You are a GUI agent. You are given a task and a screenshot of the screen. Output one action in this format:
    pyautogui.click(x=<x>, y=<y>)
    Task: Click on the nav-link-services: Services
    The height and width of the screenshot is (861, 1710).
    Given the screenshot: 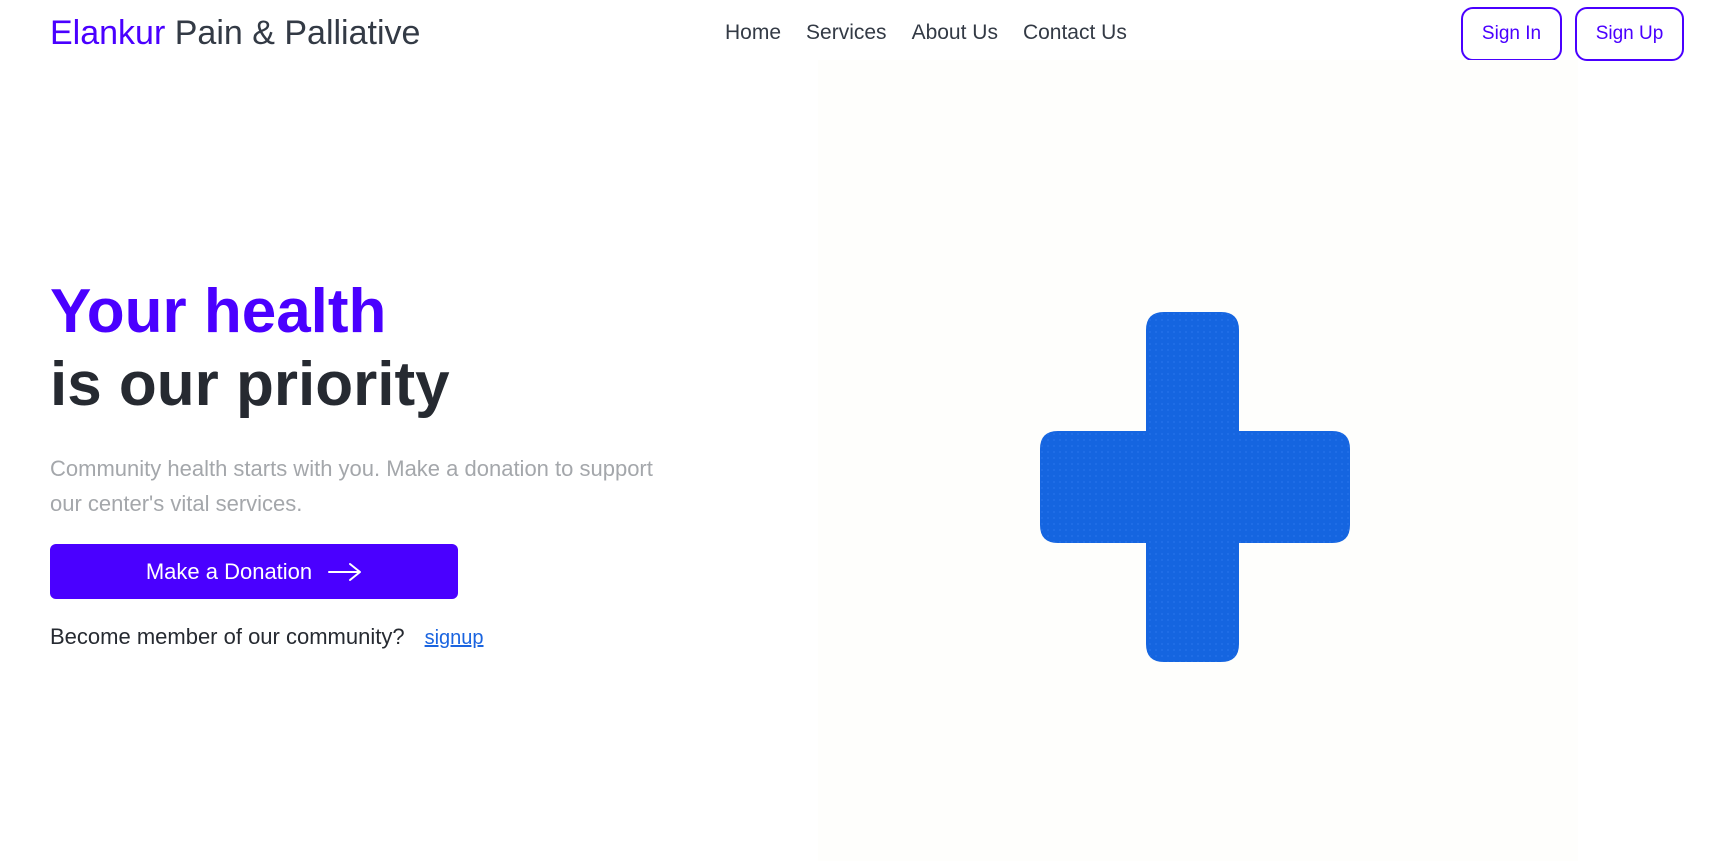 What is the action you would take?
    pyautogui.click(x=846, y=32)
    